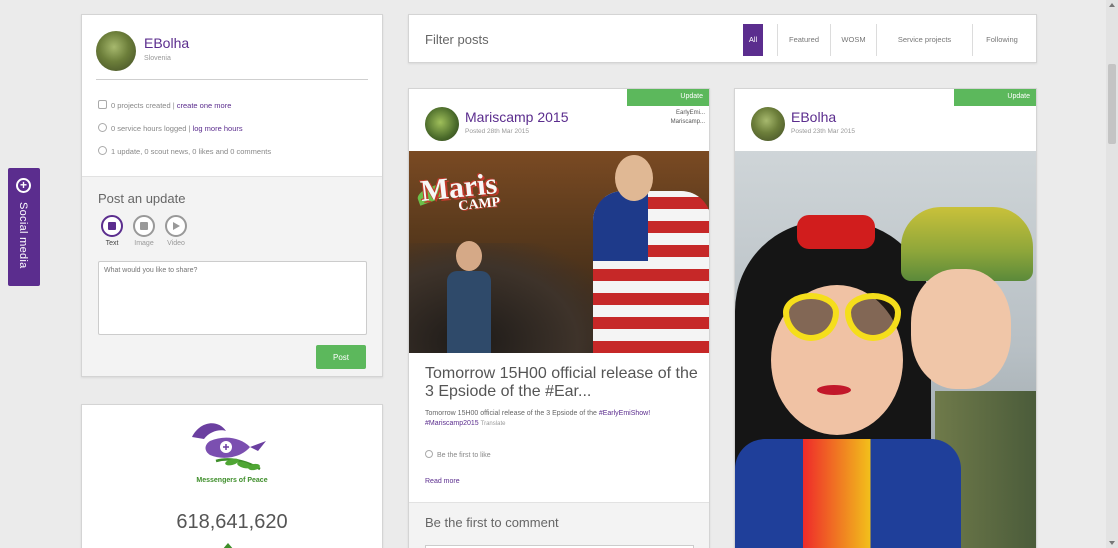  I want to click on filter-tab-wosm: WOSM, so click(853, 40).